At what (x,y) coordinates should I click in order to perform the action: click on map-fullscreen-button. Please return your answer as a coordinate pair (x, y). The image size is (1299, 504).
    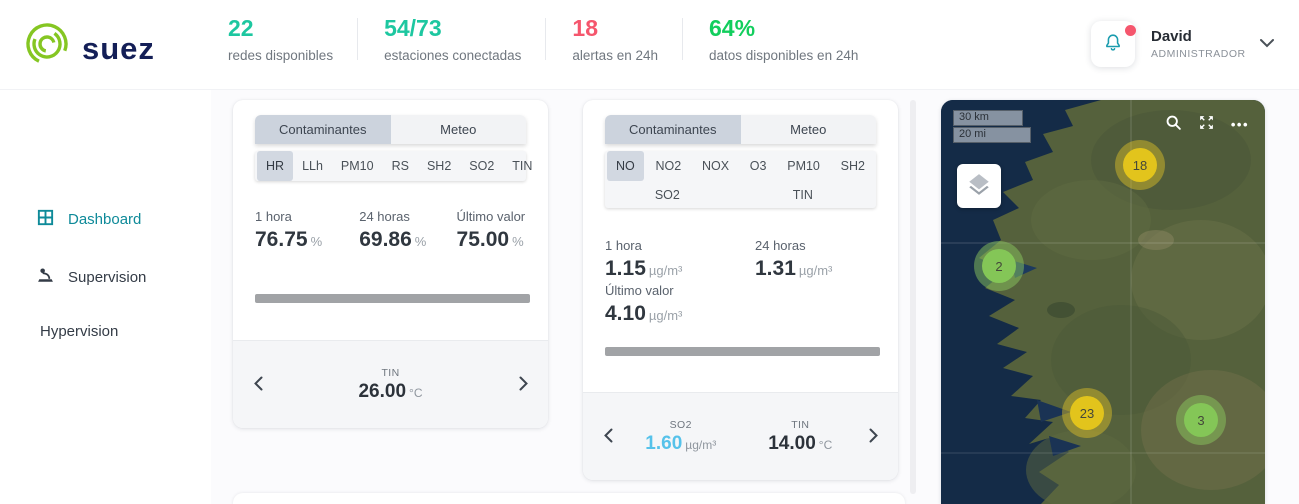
    Looking at the image, I should click on (1206, 124).